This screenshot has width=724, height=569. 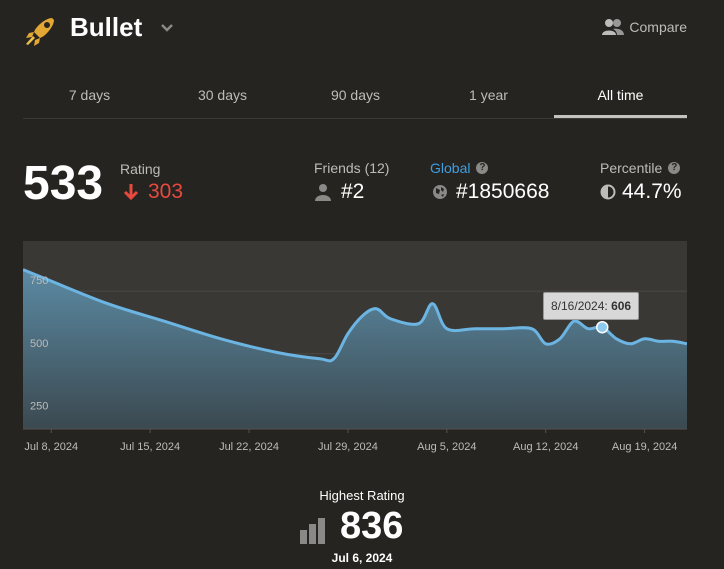 I want to click on bullet-rocket-icon, so click(x=40, y=32).